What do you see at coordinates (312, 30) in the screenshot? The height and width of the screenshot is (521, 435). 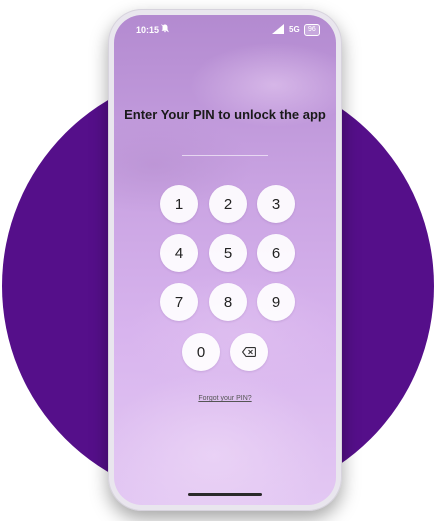 I see `battery-indicator: 96` at bounding box center [312, 30].